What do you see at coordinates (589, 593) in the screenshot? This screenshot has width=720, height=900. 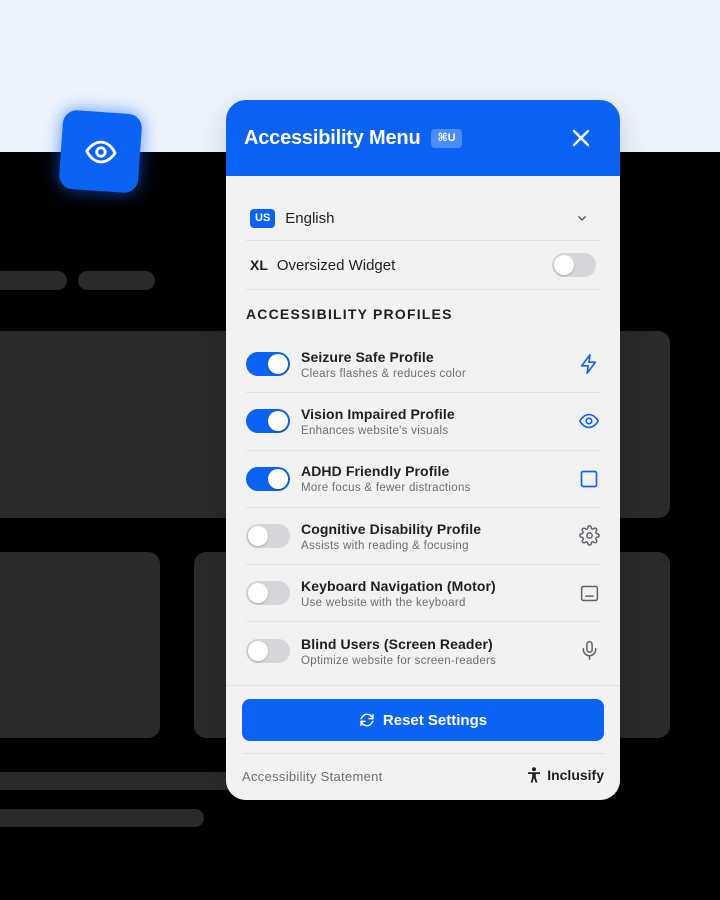 I see `keyboard-icon` at bounding box center [589, 593].